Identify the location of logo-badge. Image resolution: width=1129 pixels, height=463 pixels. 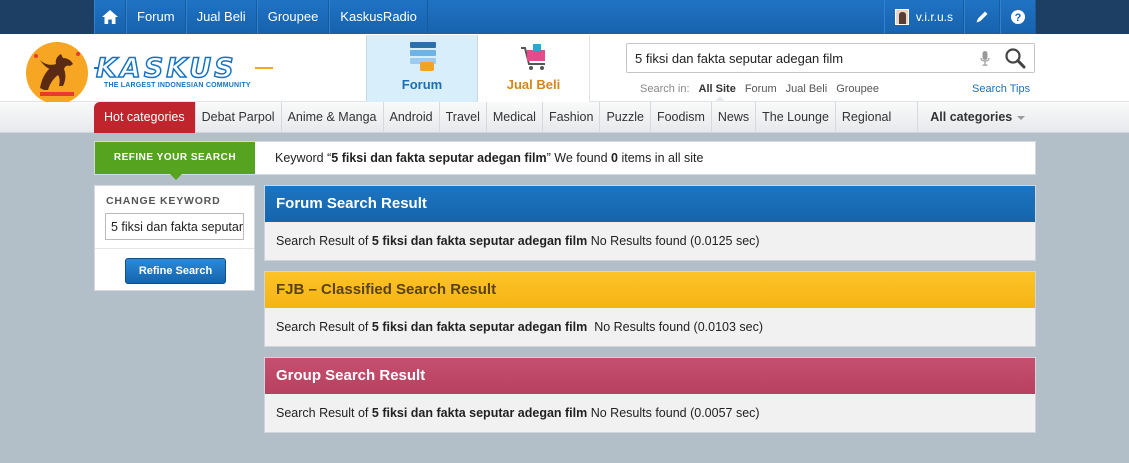
(57, 73).